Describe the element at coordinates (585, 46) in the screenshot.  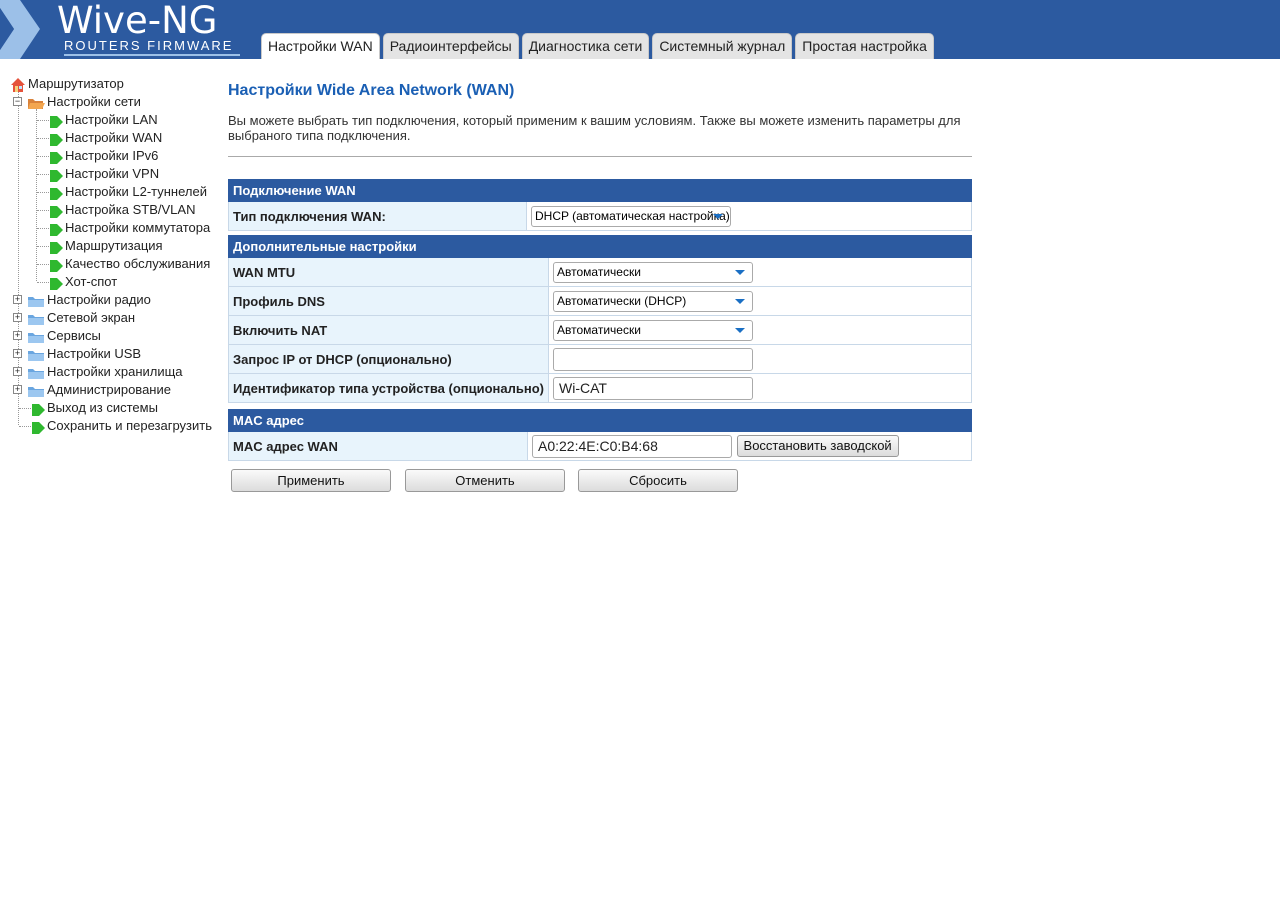
I see `tab-network-diagnostics: Диагностика сети` at that location.